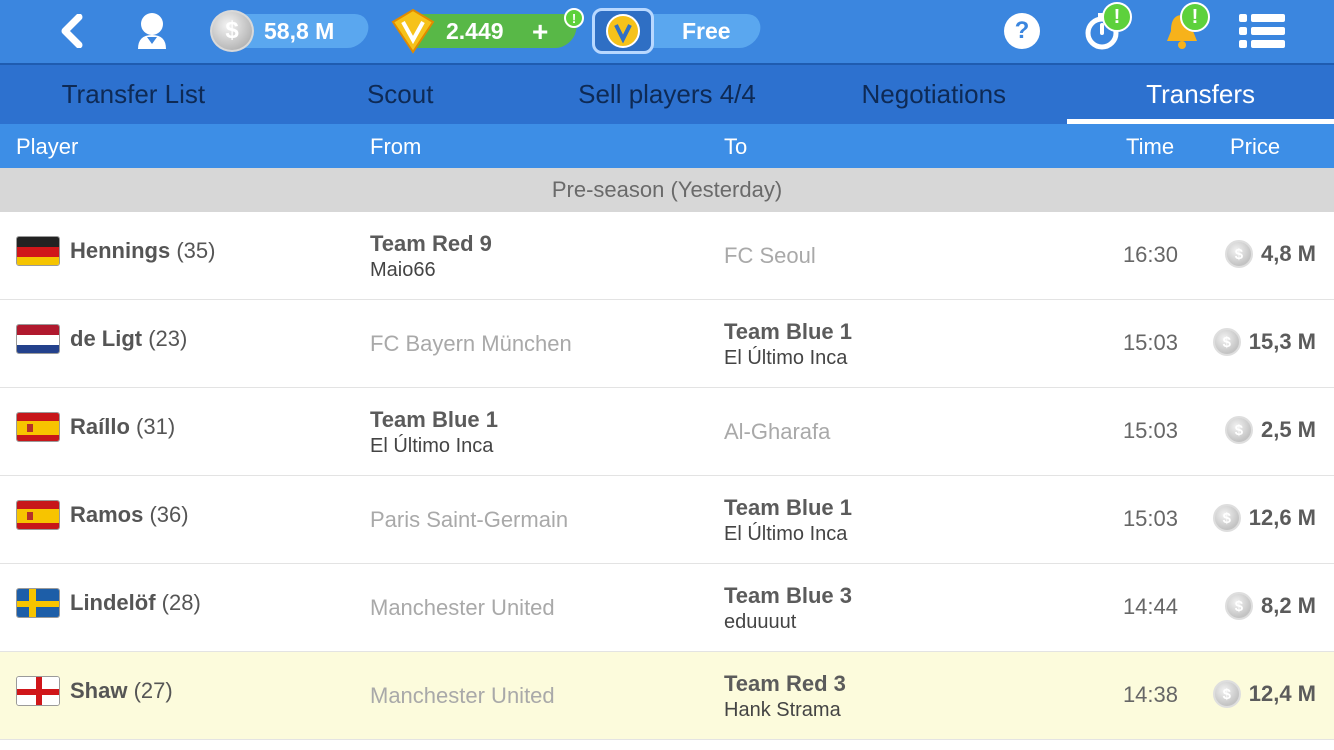 Image resolution: width=1334 pixels, height=750 pixels. Describe the element at coordinates (735, 147) in the screenshot. I see `column-to: To` at that location.